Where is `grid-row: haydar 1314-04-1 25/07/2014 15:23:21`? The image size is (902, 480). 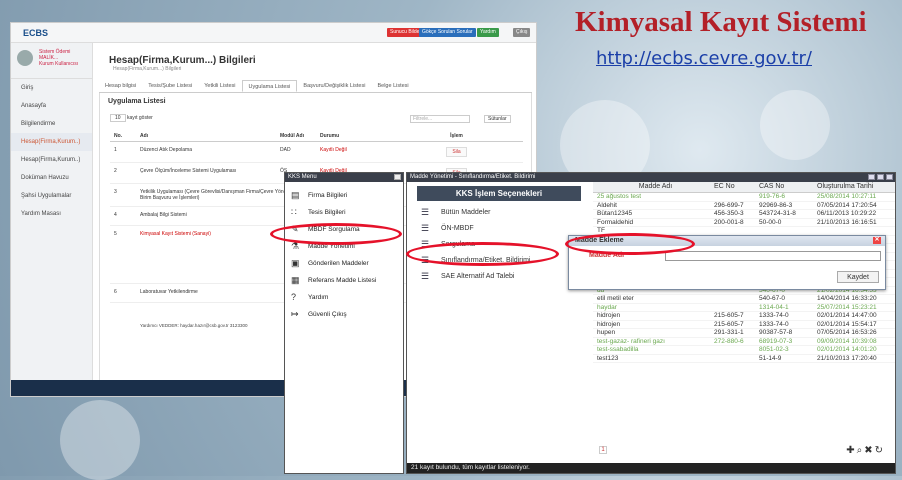 grid-row: haydar 1314-04-1 25/07/2014 15:23:21 is located at coordinates (744, 307).